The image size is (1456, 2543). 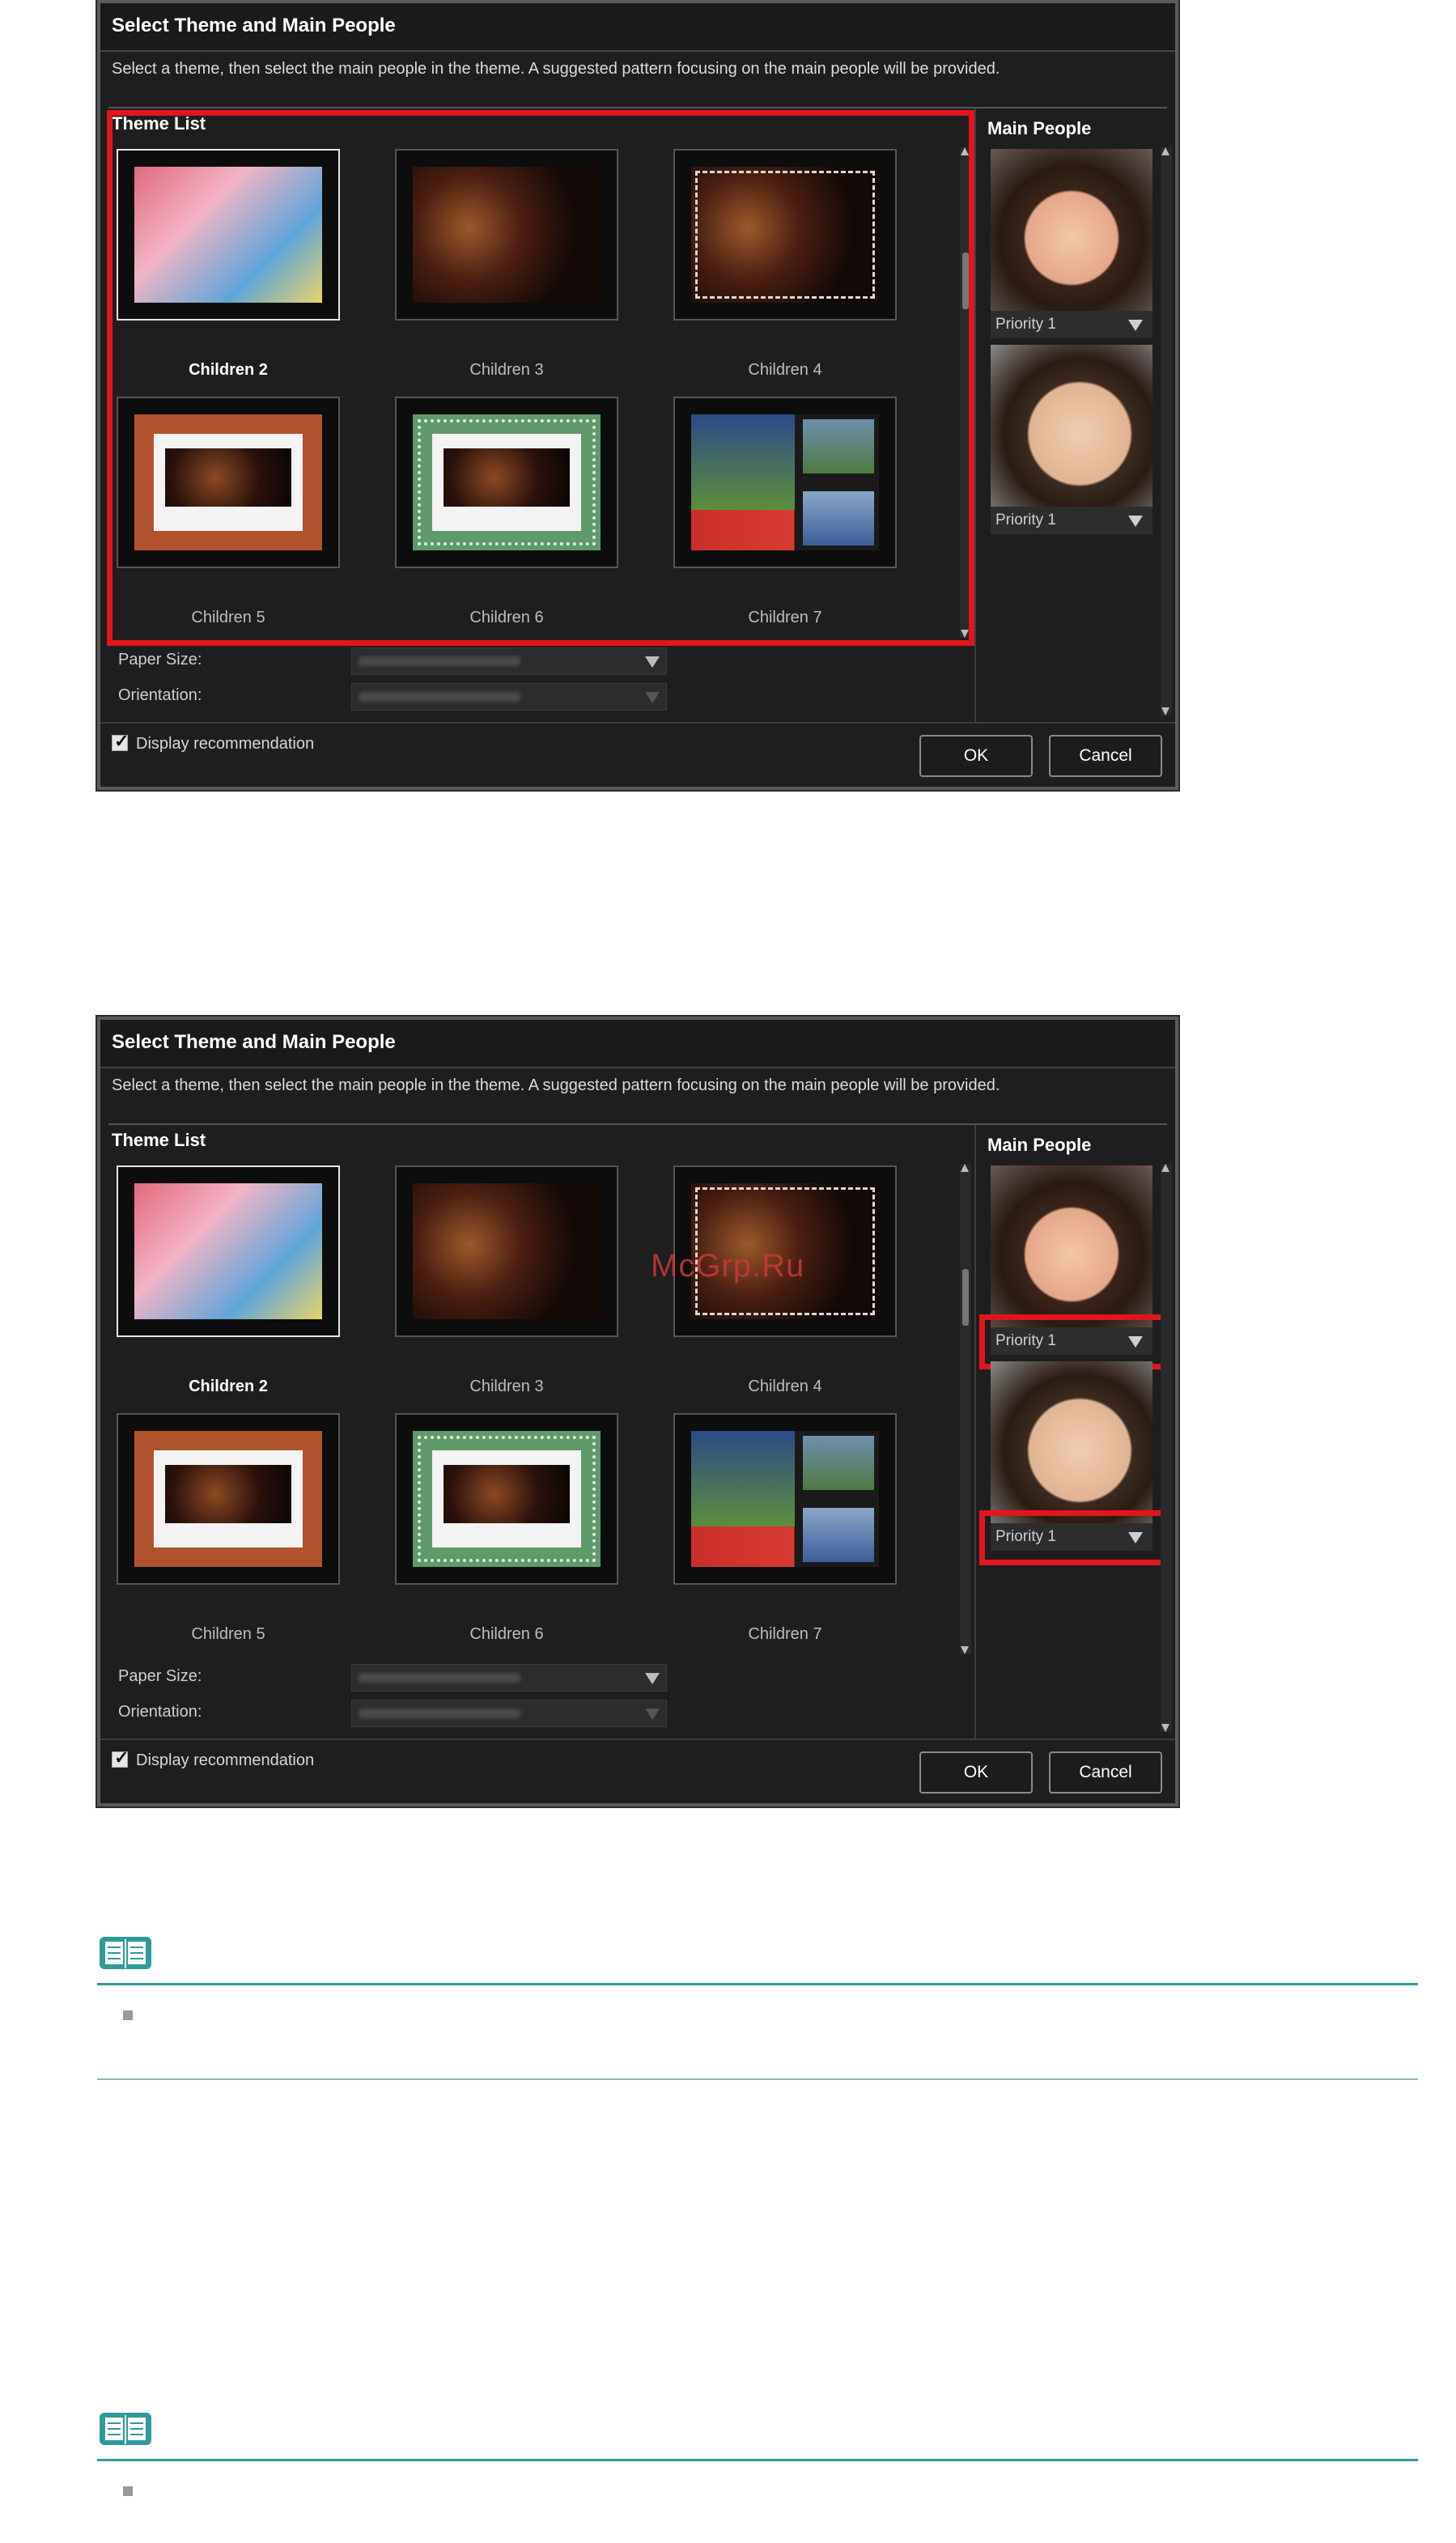 I want to click on theme-label: Children 7, so click(x=785, y=1634).